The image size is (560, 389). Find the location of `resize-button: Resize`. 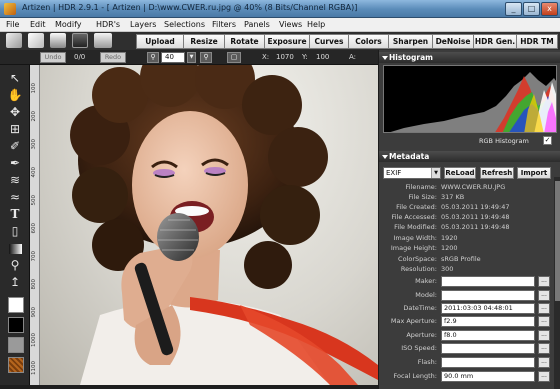

resize-button: Resize is located at coordinates (204, 41).